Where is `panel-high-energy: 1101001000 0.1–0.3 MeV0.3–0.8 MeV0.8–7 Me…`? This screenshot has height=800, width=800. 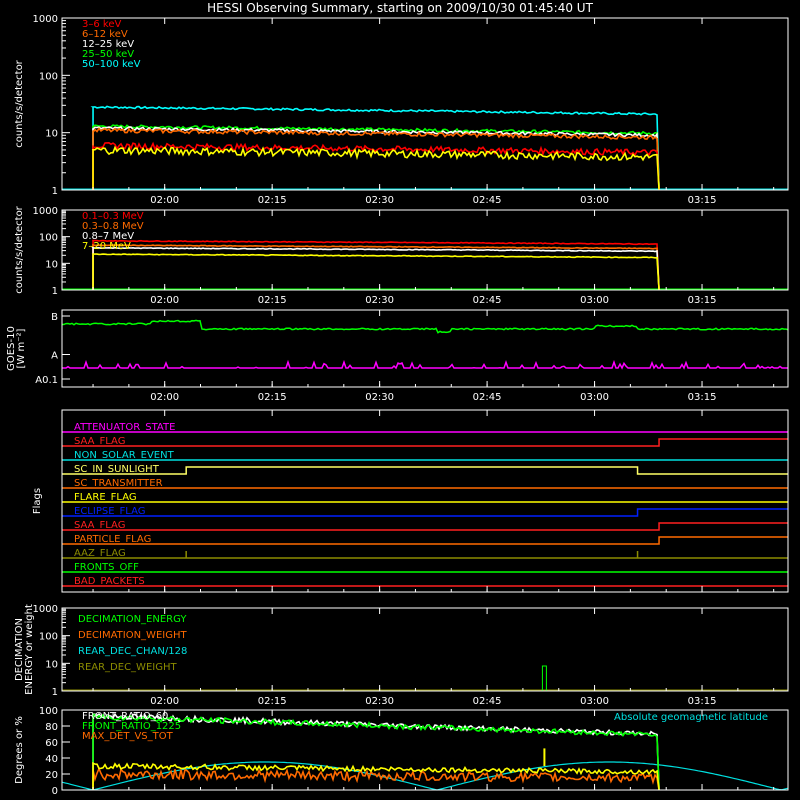 panel-high-energy: 1101001000 0.1–0.3 MeV0.3–0.8 MeV0.8–7 Me… is located at coordinates (401, 255).